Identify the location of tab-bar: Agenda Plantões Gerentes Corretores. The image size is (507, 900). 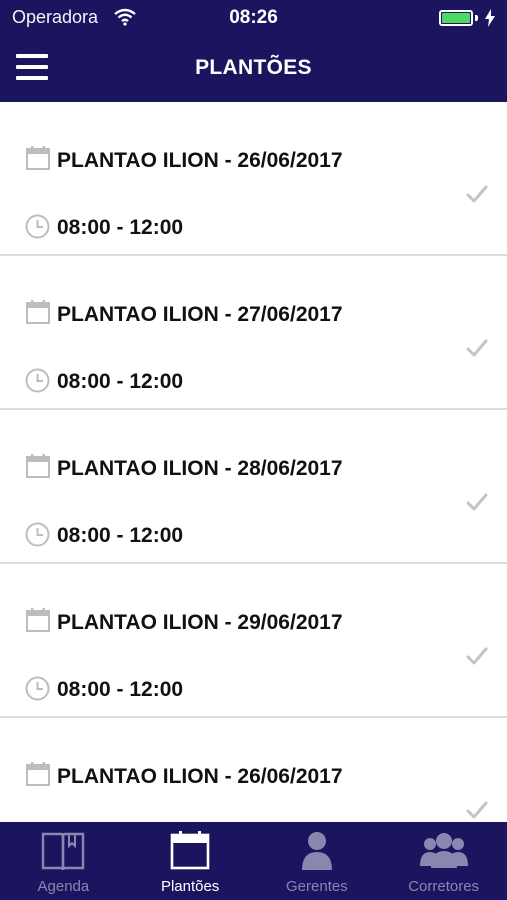
(253, 861).